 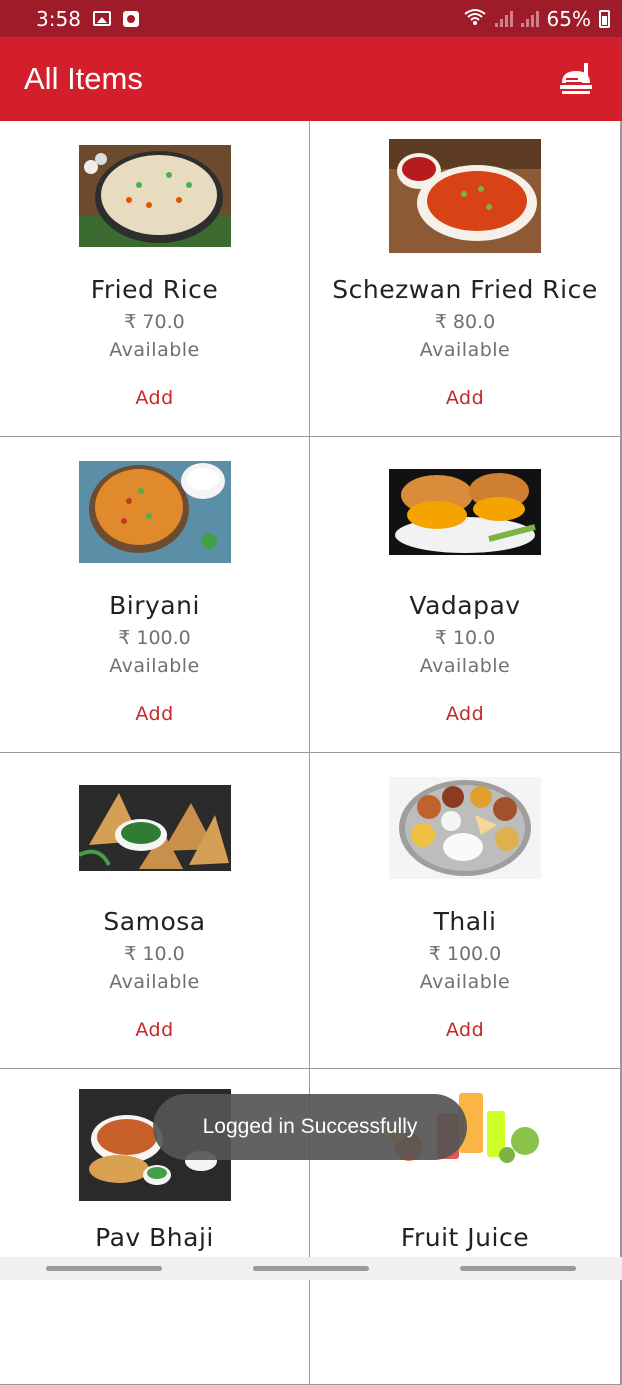 I want to click on item-name: Fruit Juice, so click(x=465, y=1237).